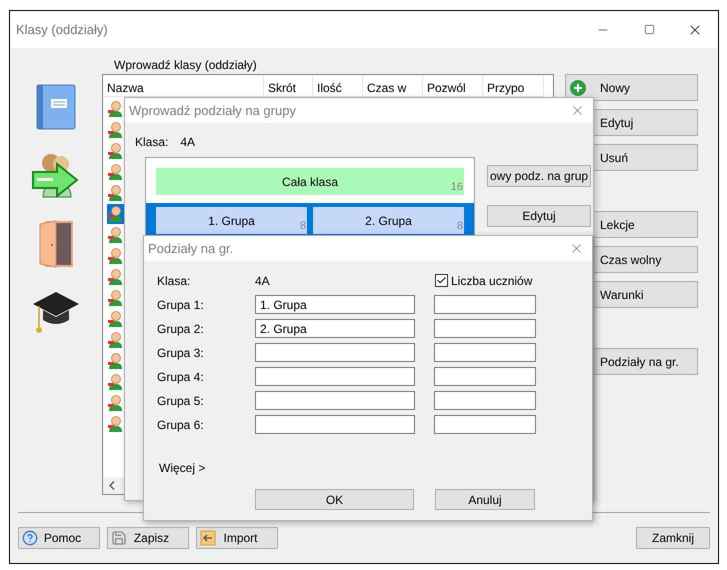 The height and width of the screenshot is (570, 727). What do you see at coordinates (119, 538) in the screenshot?
I see `save-icon` at bounding box center [119, 538].